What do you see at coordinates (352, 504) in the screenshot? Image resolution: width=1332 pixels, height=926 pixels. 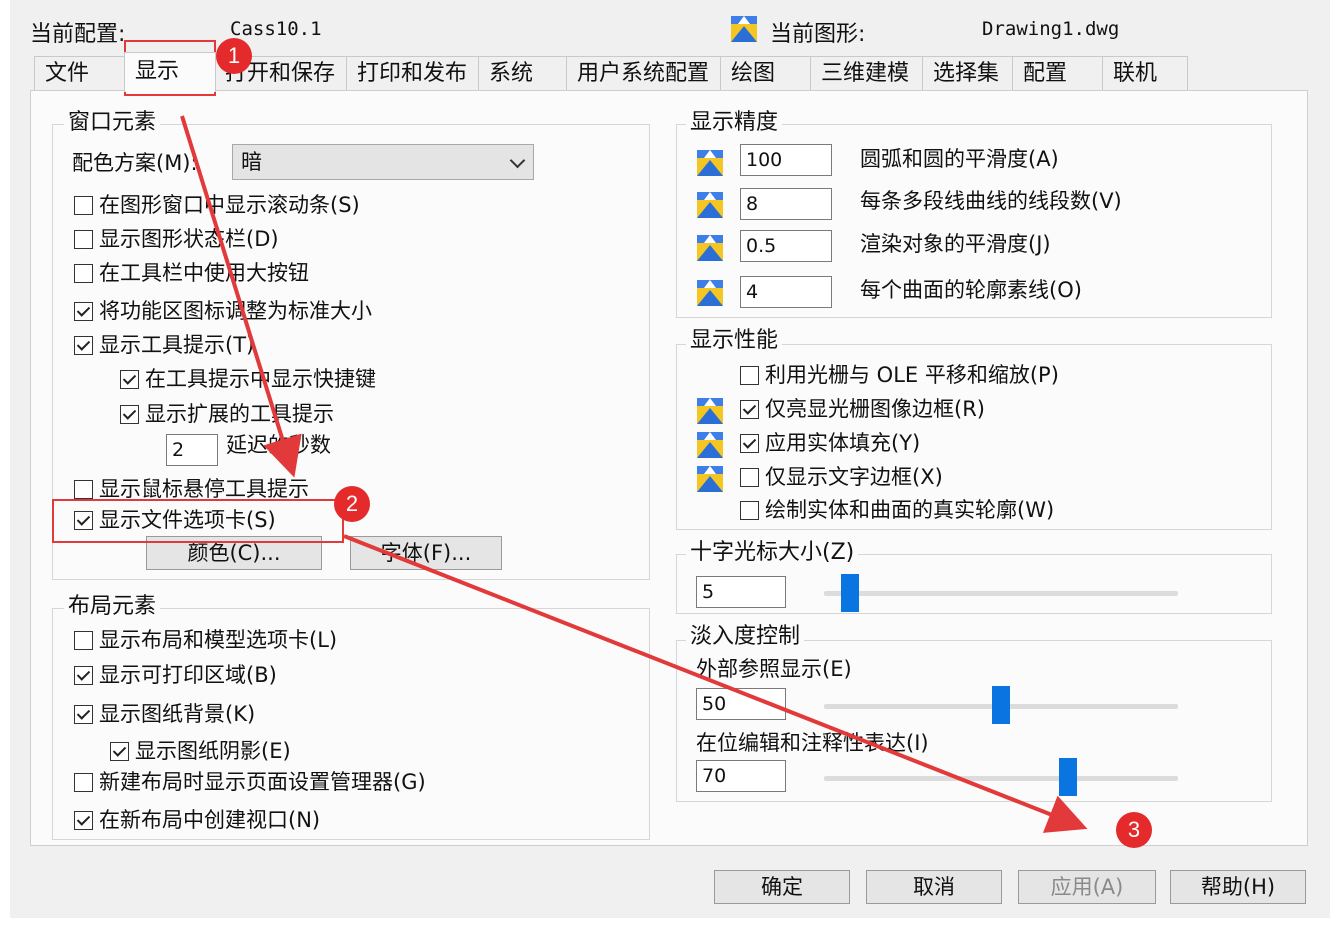 I see `annotation-badge-2: 2` at bounding box center [352, 504].